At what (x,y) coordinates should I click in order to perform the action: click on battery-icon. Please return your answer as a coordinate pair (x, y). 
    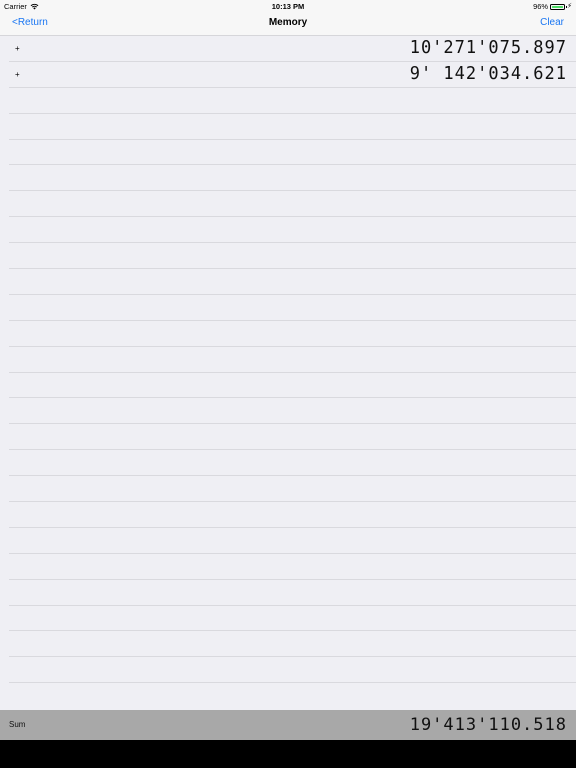
    Looking at the image, I should click on (559, 6).